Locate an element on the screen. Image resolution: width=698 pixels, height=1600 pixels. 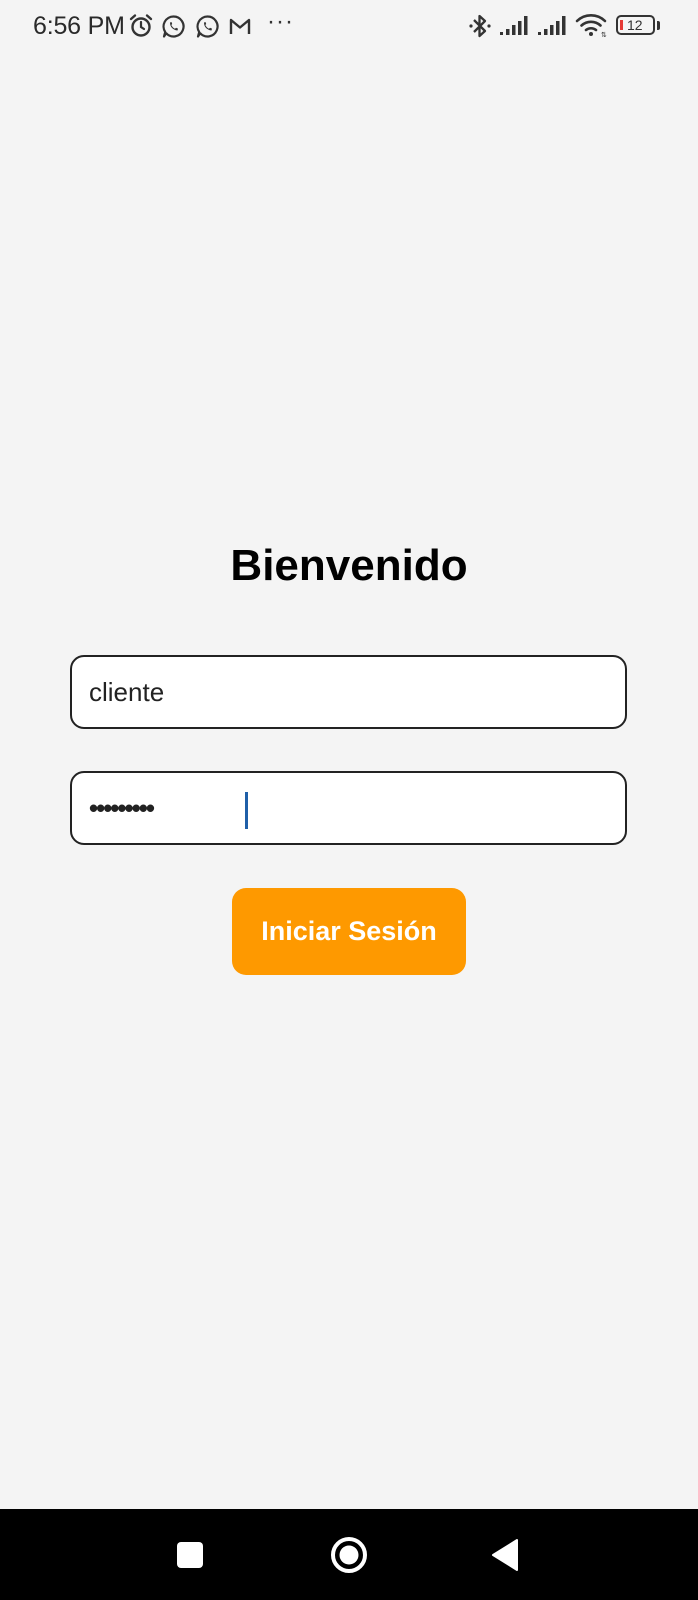
battery-icon: 12 is located at coordinates (639, 26).